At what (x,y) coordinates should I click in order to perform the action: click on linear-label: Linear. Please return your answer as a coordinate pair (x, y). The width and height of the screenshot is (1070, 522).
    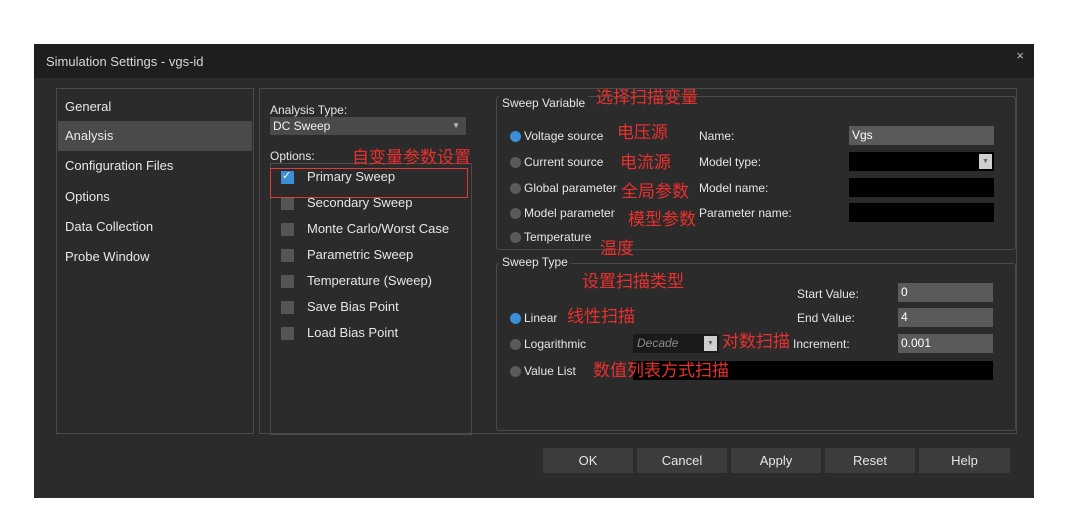
    Looking at the image, I should click on (541, 318).